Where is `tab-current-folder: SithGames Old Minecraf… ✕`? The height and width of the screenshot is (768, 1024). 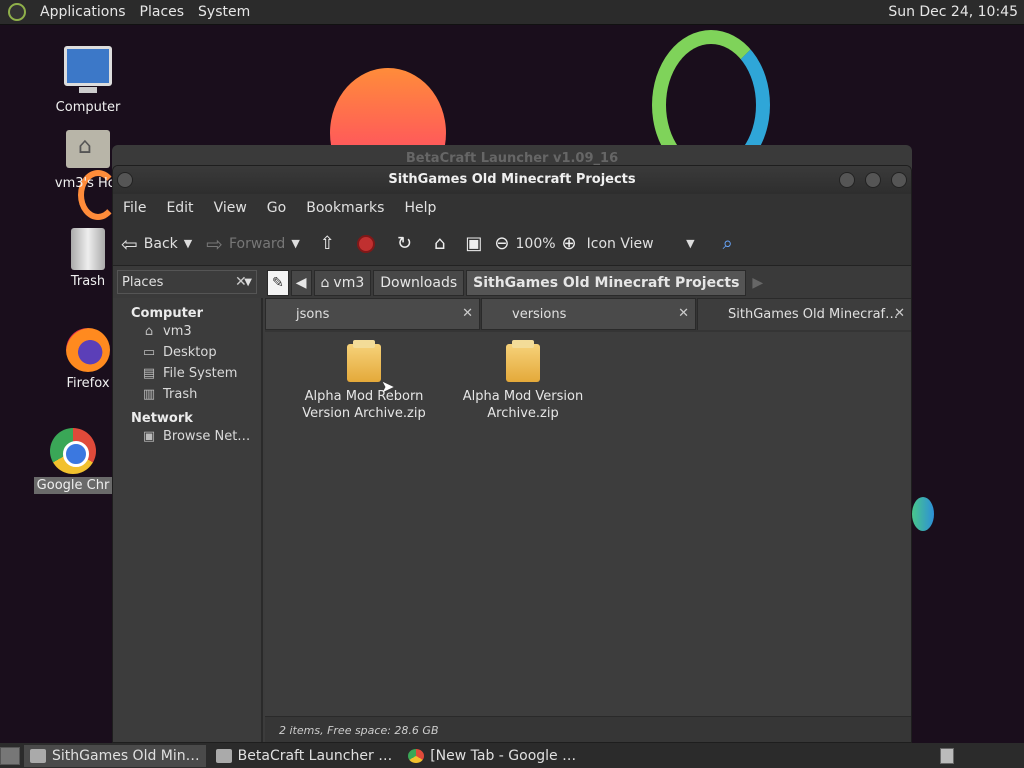 tab-current-folder: SithGames Old Minecraf… ✕ is located at coordinates (804, 314).